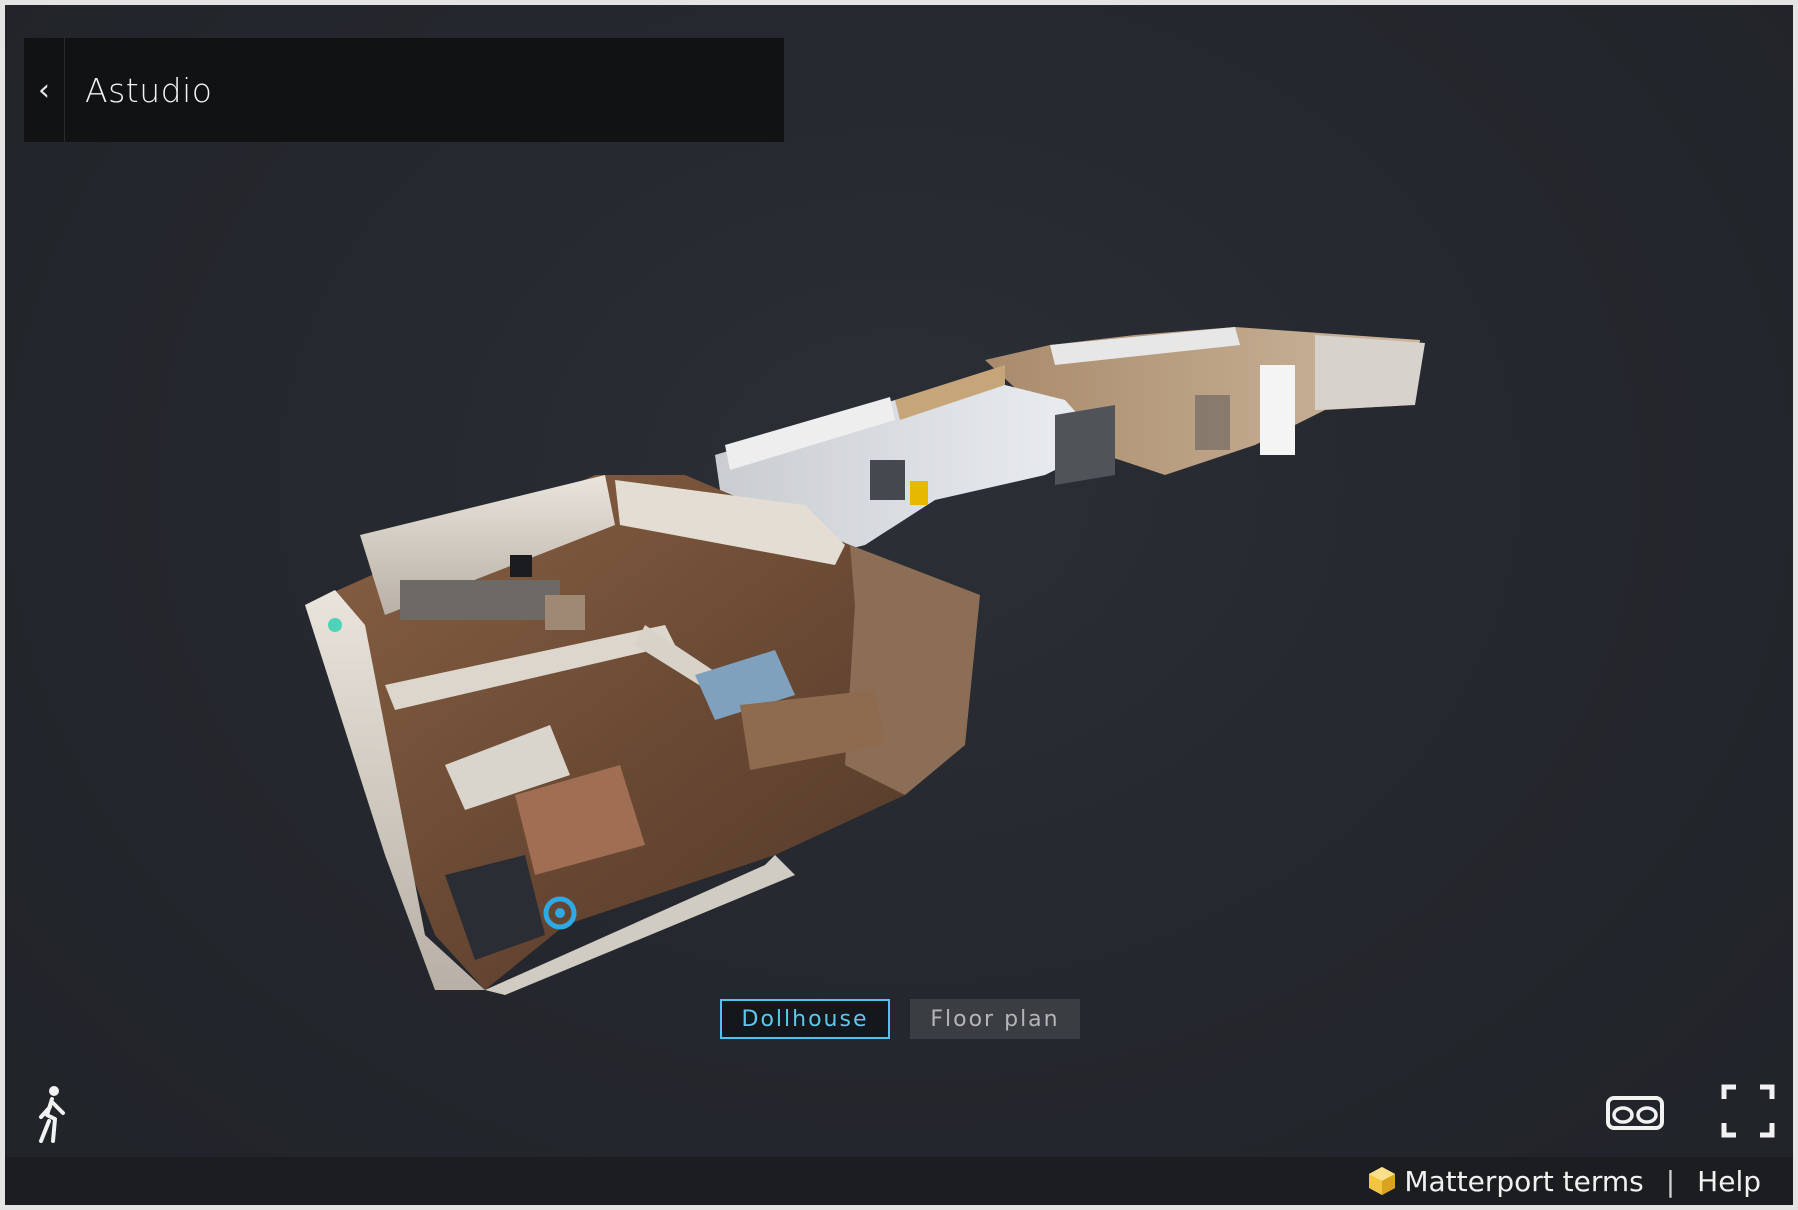  Describe the element at coordinates (1277, 410) in the screenshot. I see `far-room-column` at that location.